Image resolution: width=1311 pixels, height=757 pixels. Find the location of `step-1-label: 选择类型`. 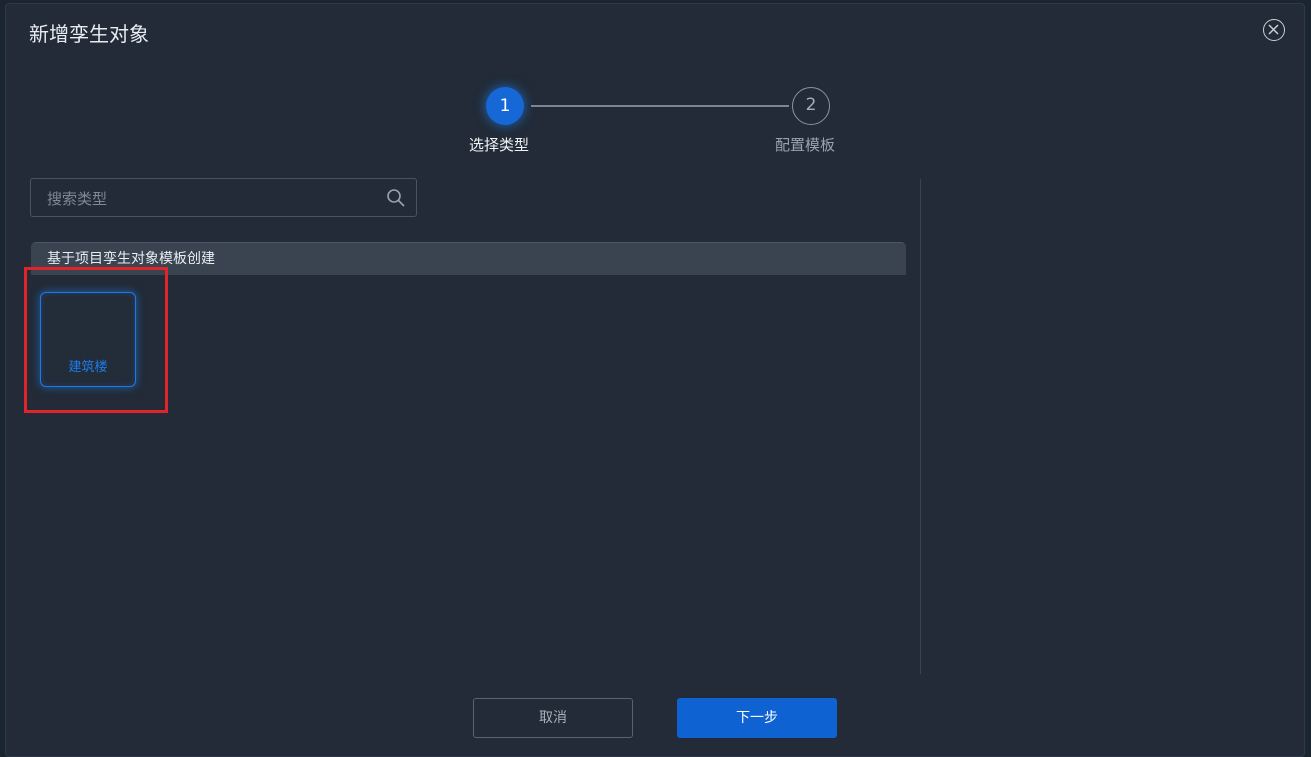

step-1-label: 选择类型 is located at coordinates (499, 145).